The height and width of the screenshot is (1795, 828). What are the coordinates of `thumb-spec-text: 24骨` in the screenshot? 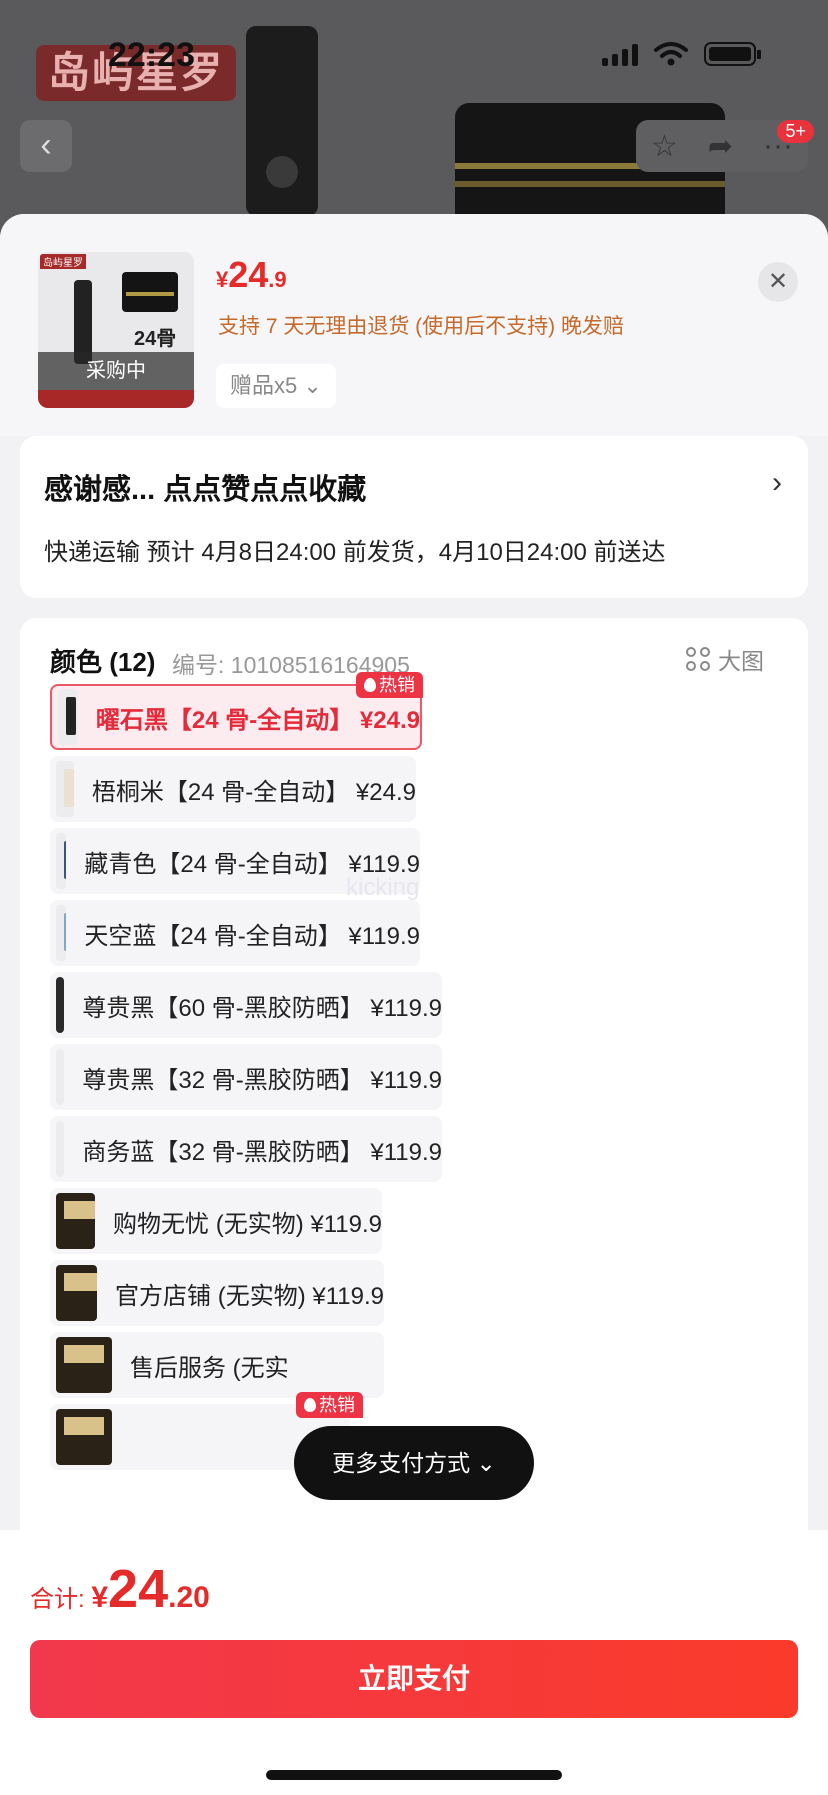 It's located at (155, 339).